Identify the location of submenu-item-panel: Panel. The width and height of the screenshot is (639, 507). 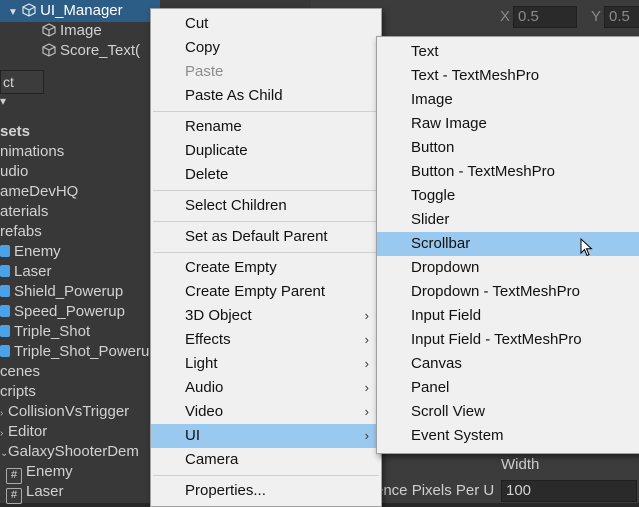
(508, 388).